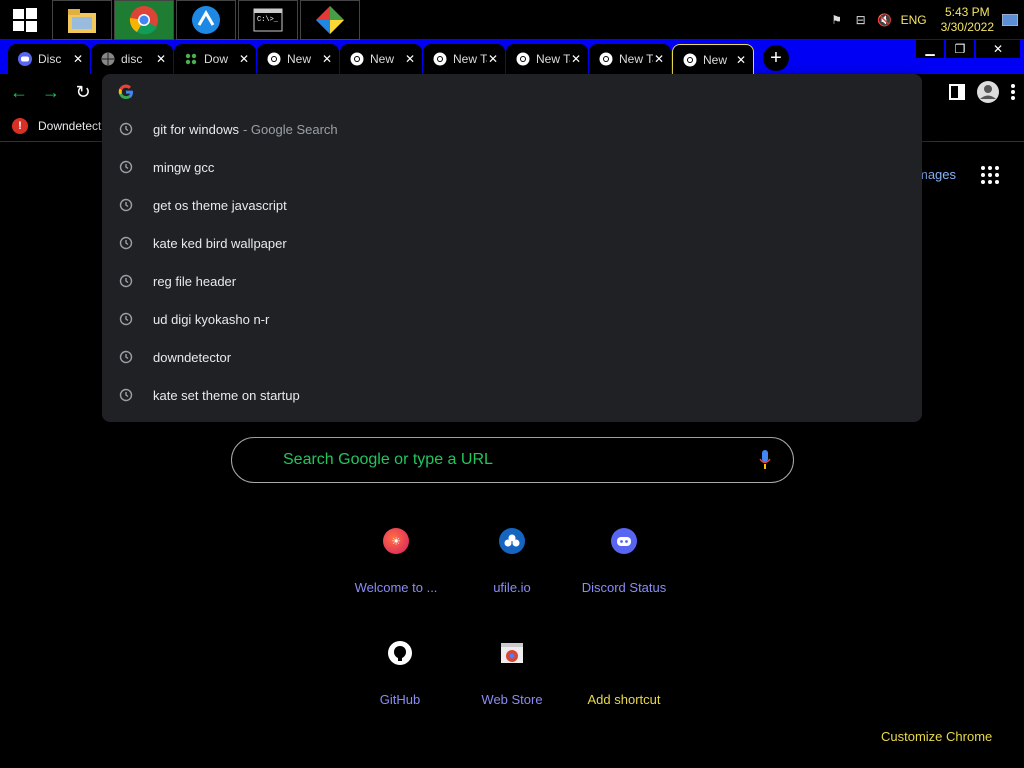 The width and height of the screenshot is (1024, 768). I want to click on discord-icon, so click(25, 59).